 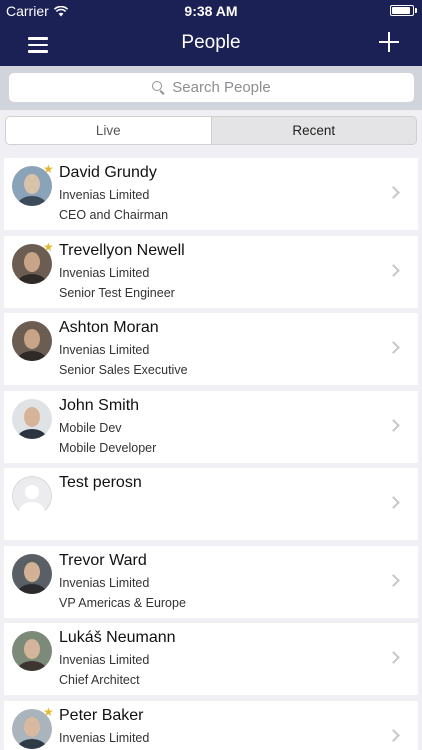 I want to click on battery-icon, so click(x=403, y=10).